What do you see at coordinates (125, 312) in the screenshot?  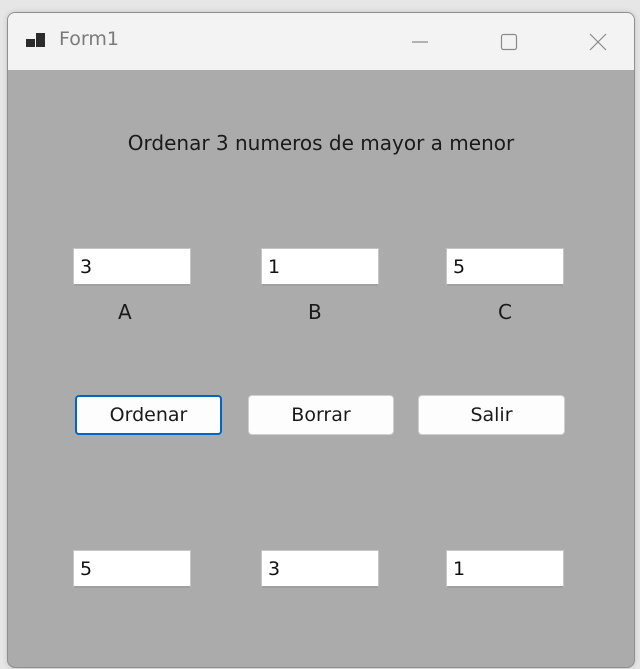 I see `label-a: A` at bounding box center [125, 312].